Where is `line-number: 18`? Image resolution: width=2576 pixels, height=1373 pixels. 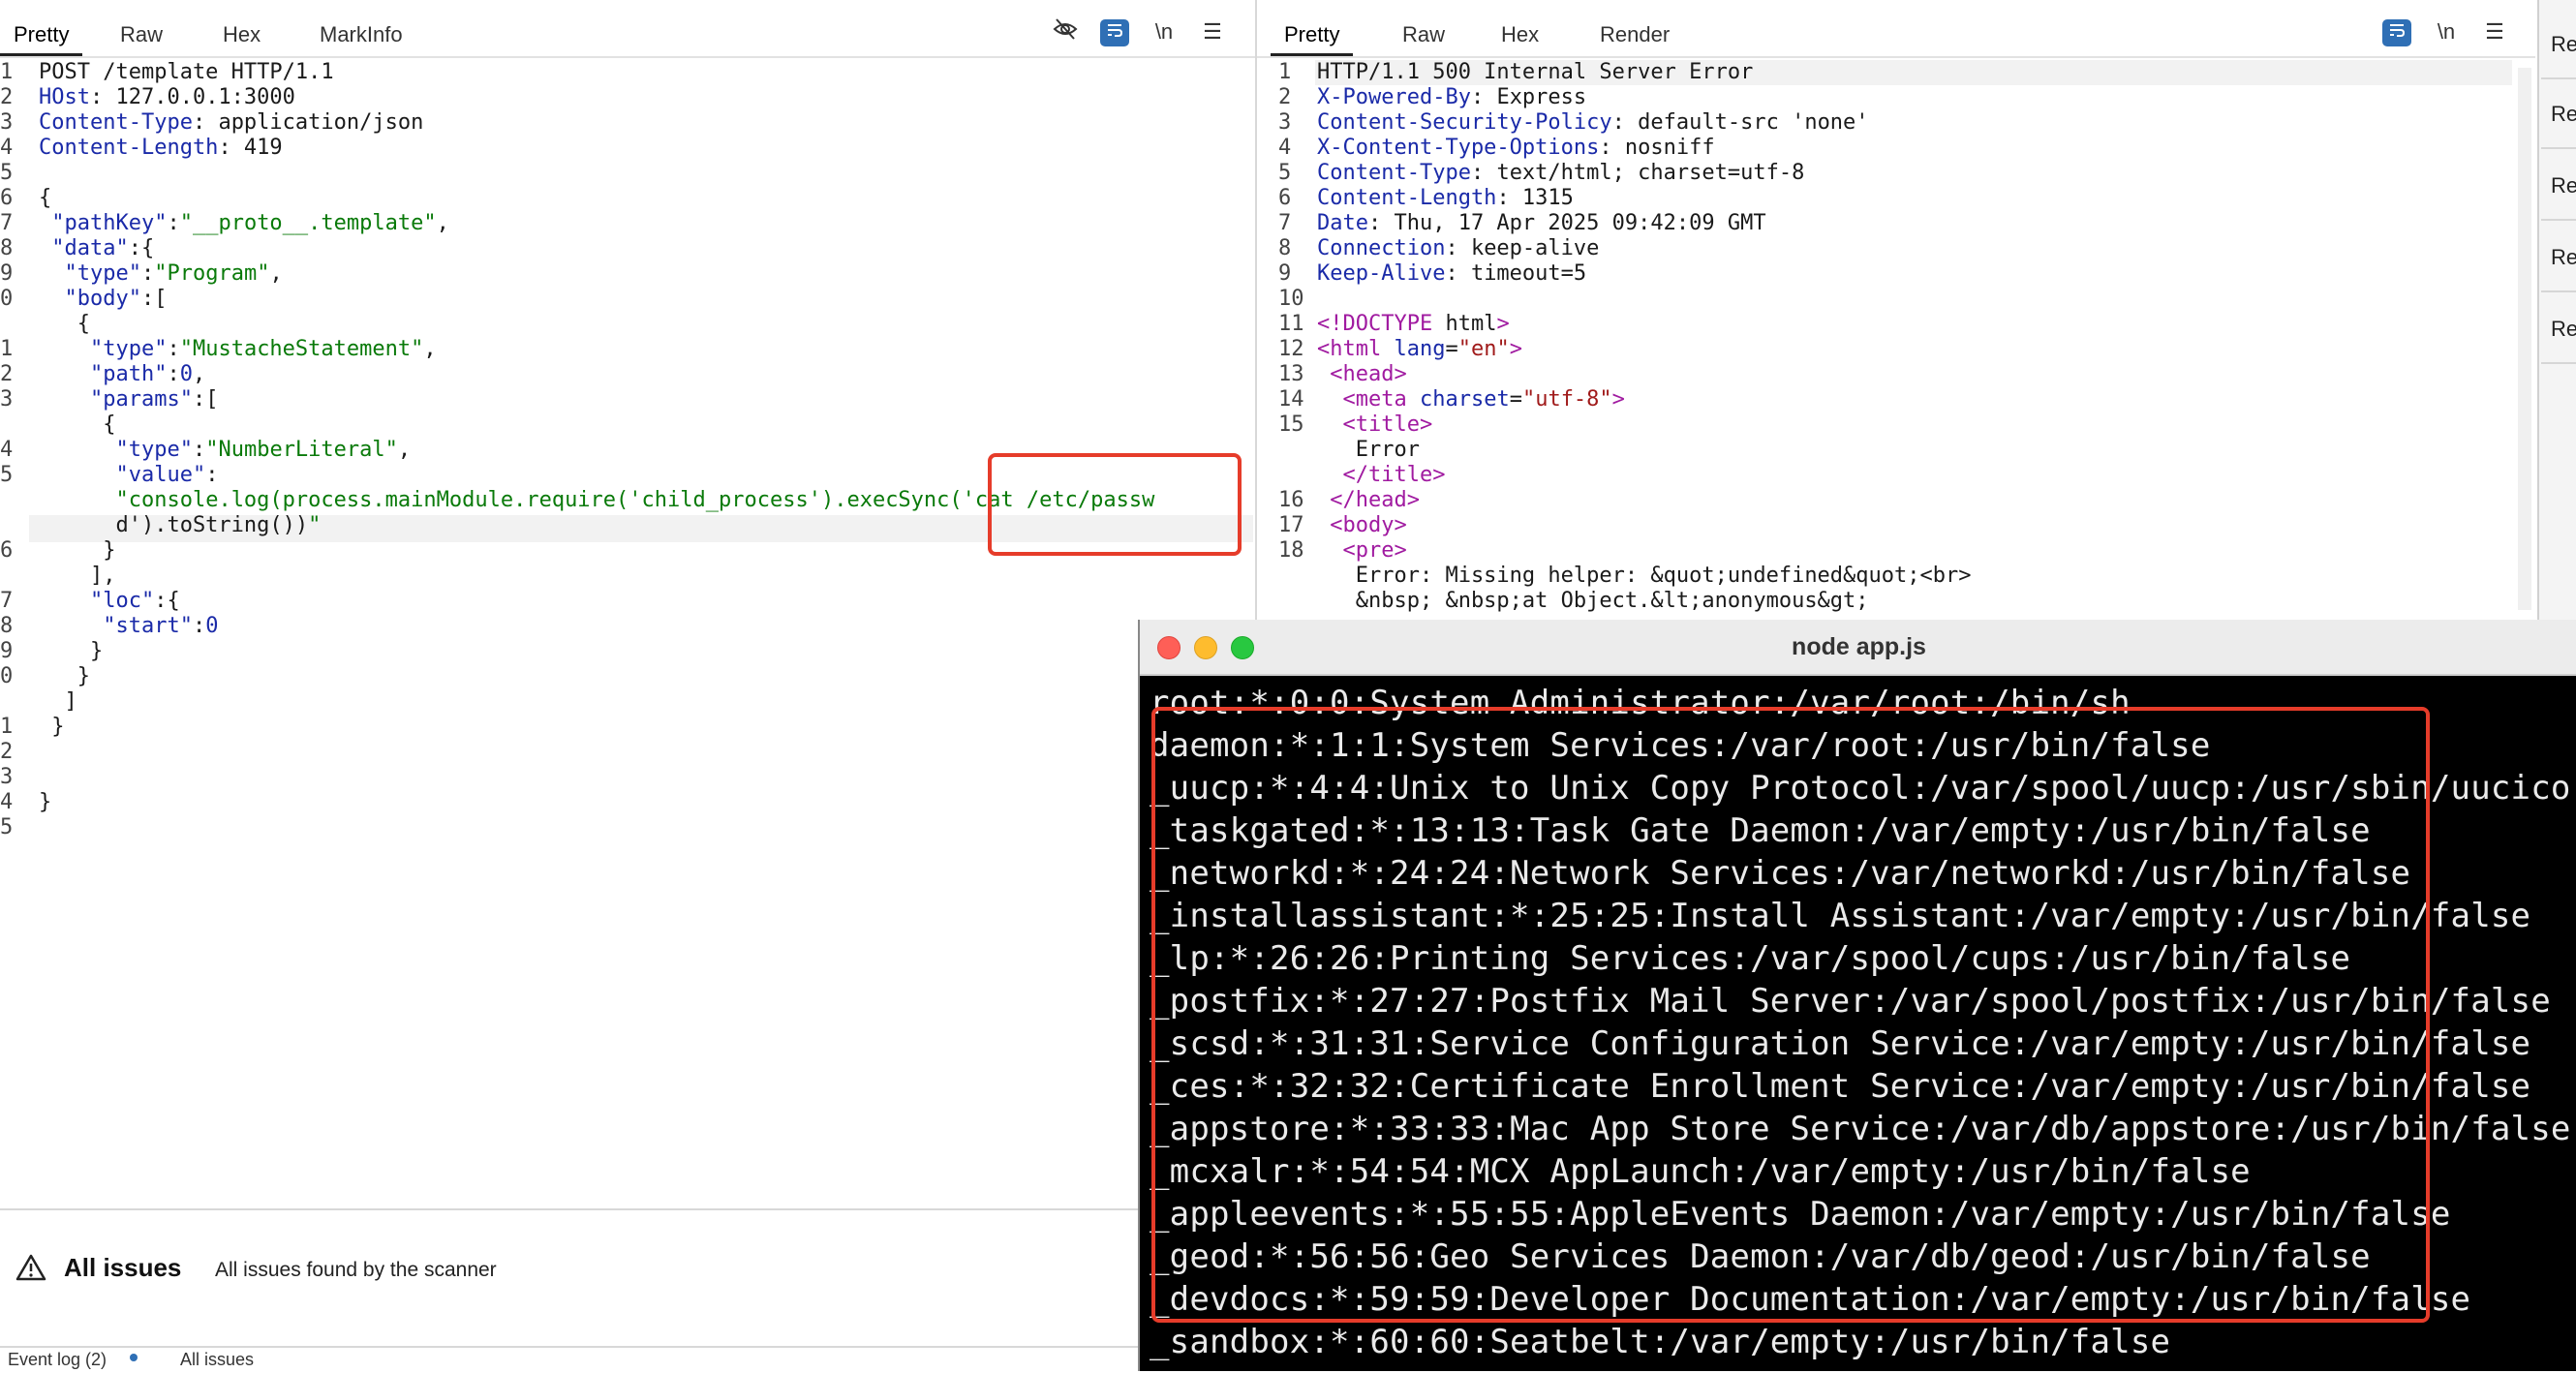 line-number: 18 is located at coordinates (1291, 550).